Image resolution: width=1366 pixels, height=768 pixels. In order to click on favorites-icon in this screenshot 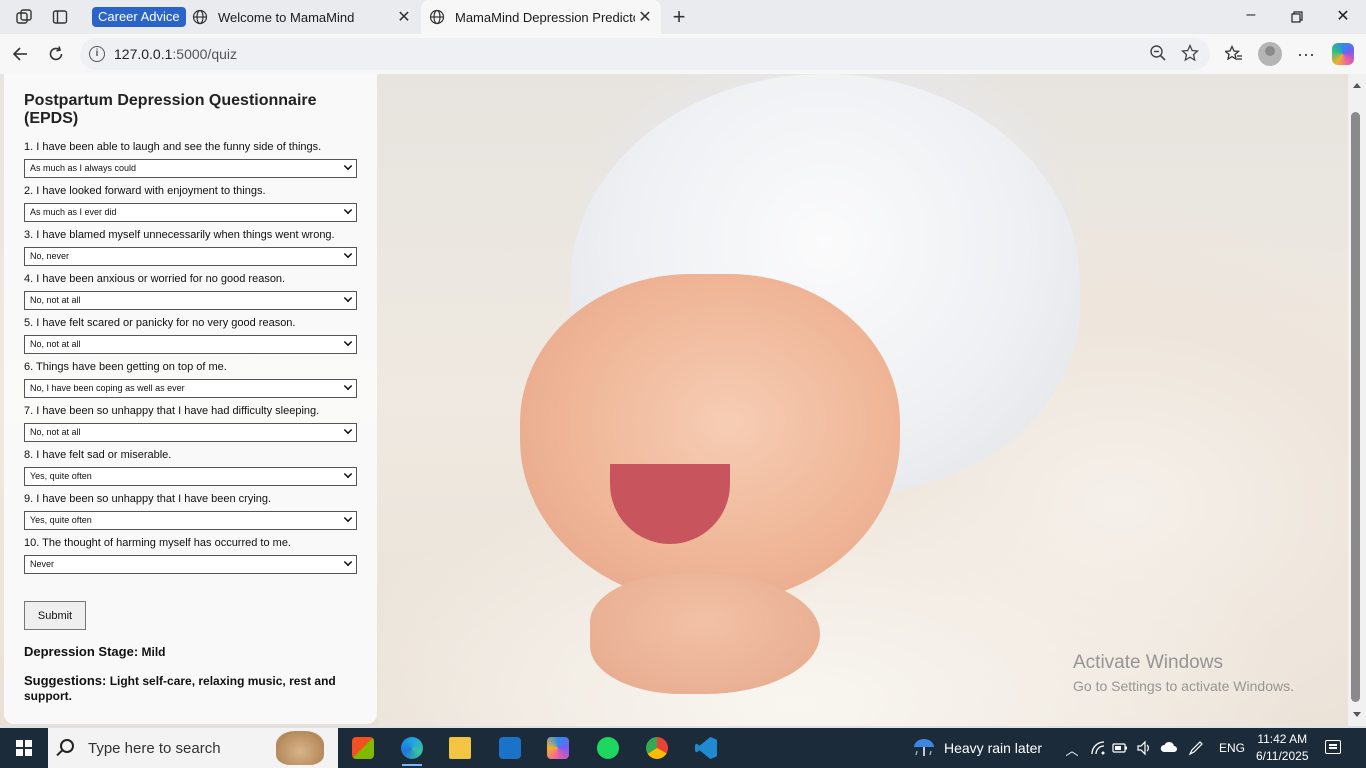, I will do `click(1234, 54)`.